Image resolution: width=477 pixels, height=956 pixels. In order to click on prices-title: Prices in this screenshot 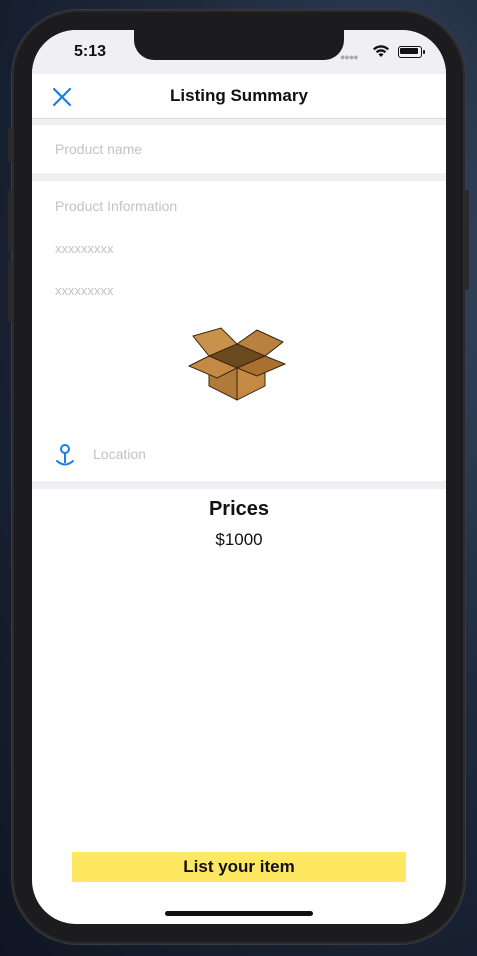, I will do `click(239, 509)`.